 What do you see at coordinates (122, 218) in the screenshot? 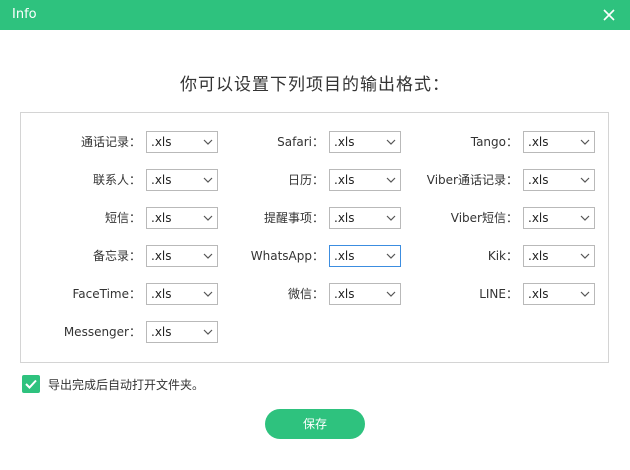
I see `label-sms: 短信：` at bounding box center [122, 218].